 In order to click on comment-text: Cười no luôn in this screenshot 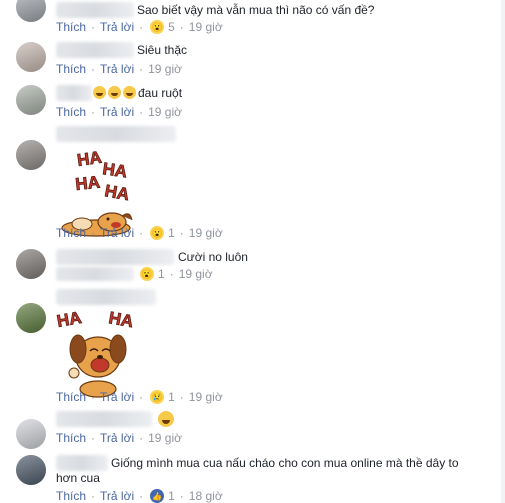, I will do `click(213, 257)`.